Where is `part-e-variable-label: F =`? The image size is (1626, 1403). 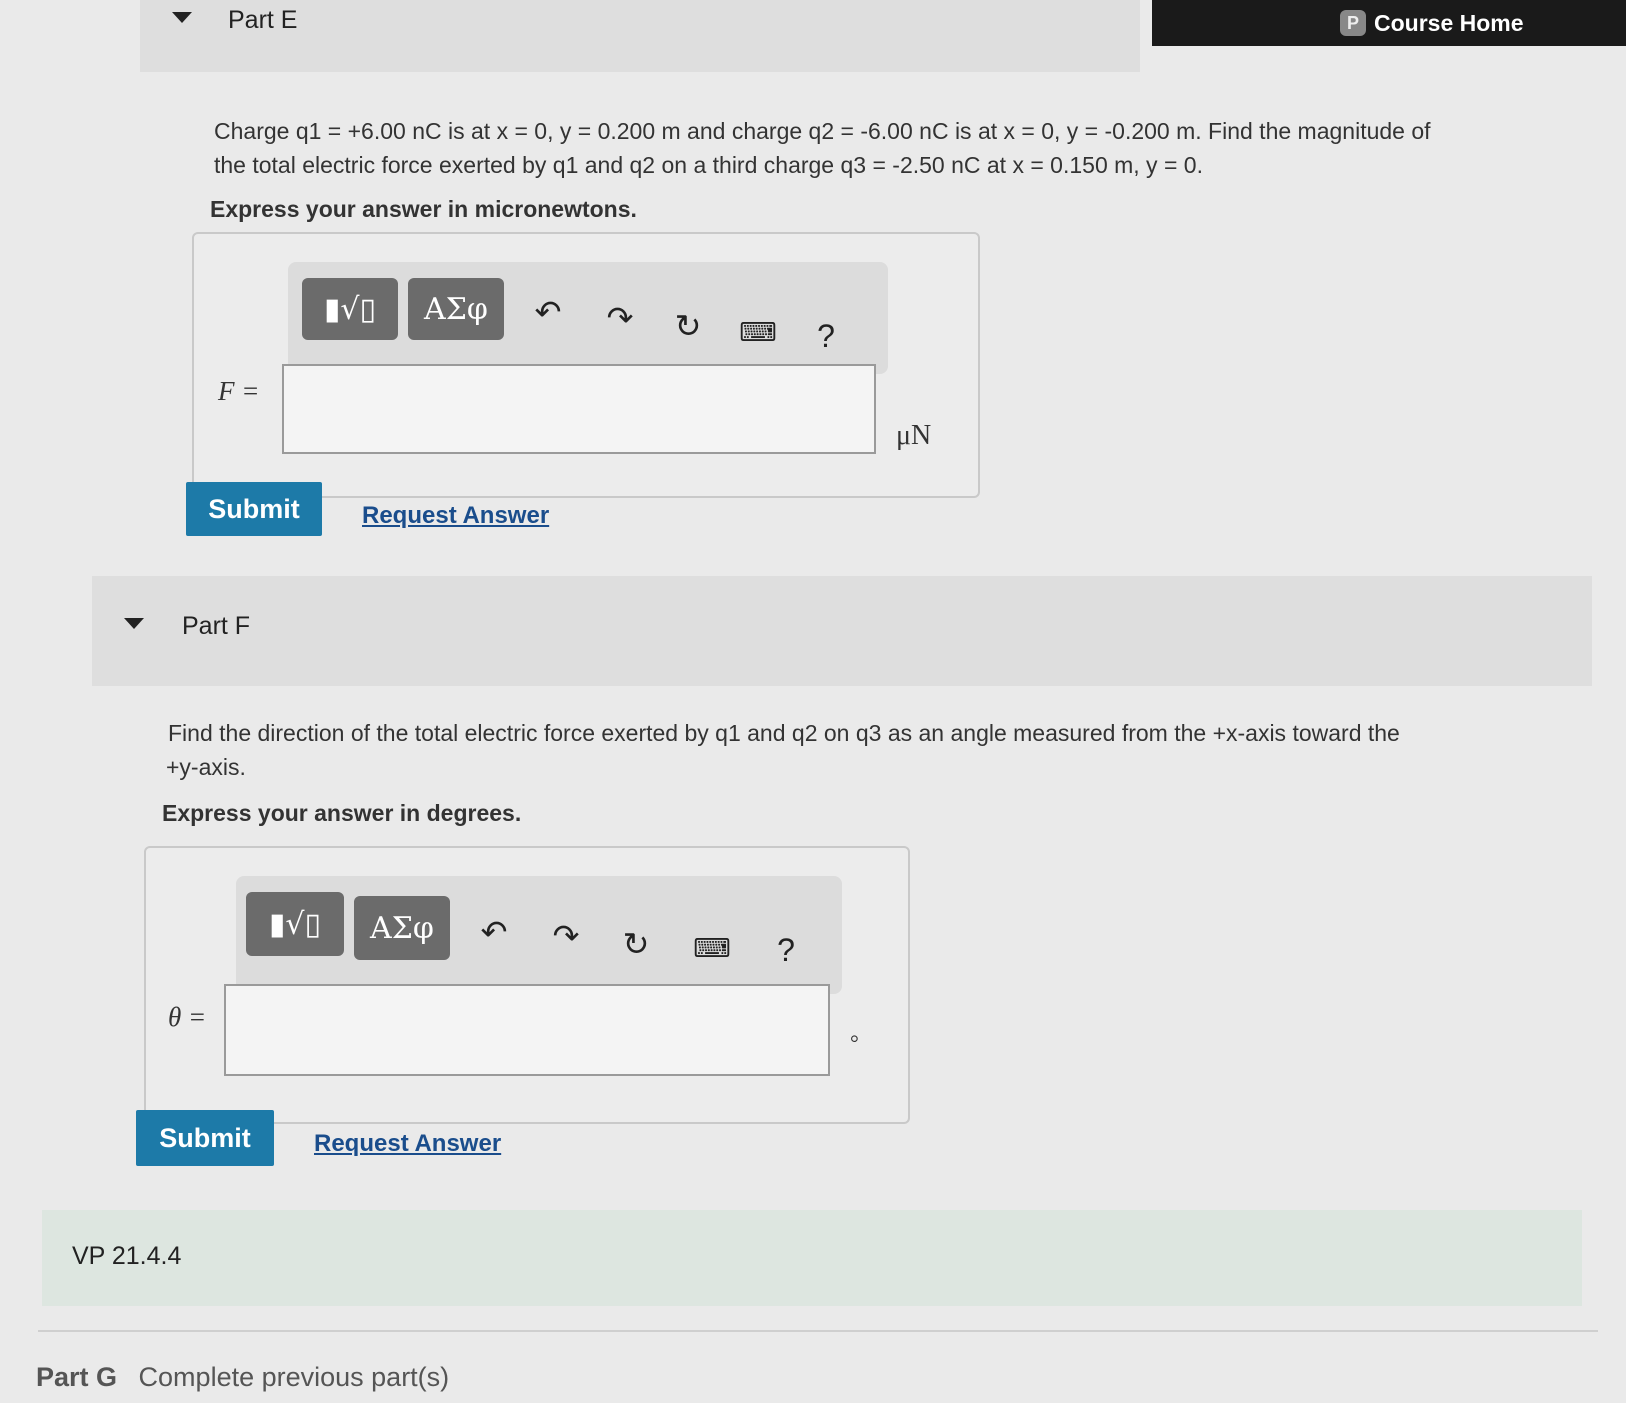 part-e-variable-label: F = is located at coordinates (239, 391).